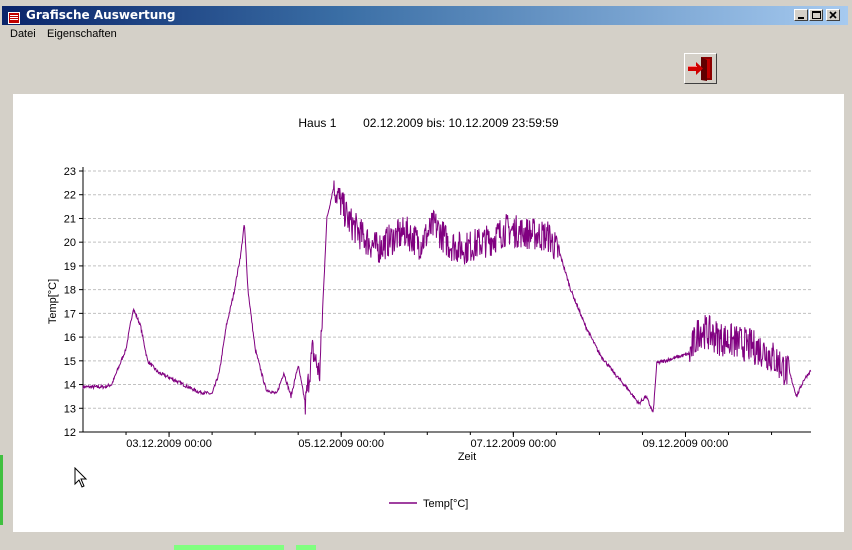 This screenshot has width=852, height=550. What do you see at coordinates (425, 15) in the screenshot?
I see `title-bar: Grafische Auswertung` at bounding box center [425, 15].